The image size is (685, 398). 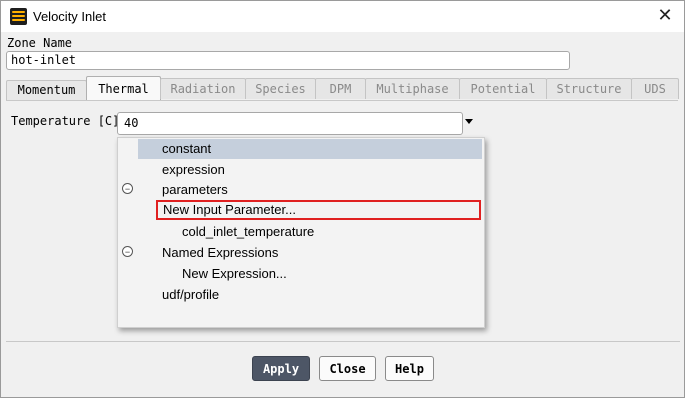 What do you see at coordinates (220, 253) in the screenshot?
I see `menu-group-named-expressions: Named Expressions` at bounding box center [220, 253].